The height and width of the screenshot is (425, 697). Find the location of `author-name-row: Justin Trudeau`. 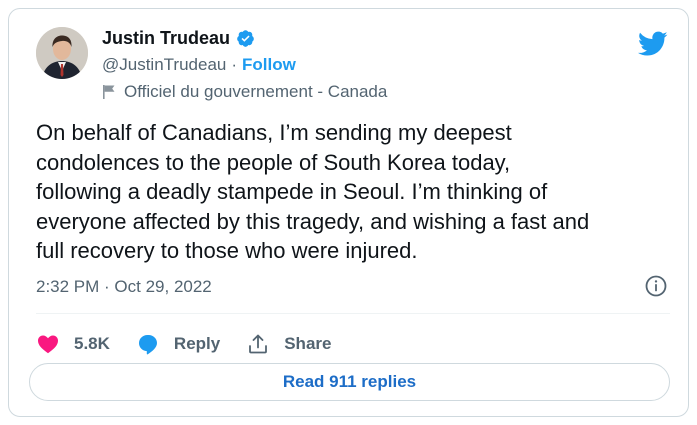

author-name-row: Justin Trudeau is located at coordinates (178, 38).